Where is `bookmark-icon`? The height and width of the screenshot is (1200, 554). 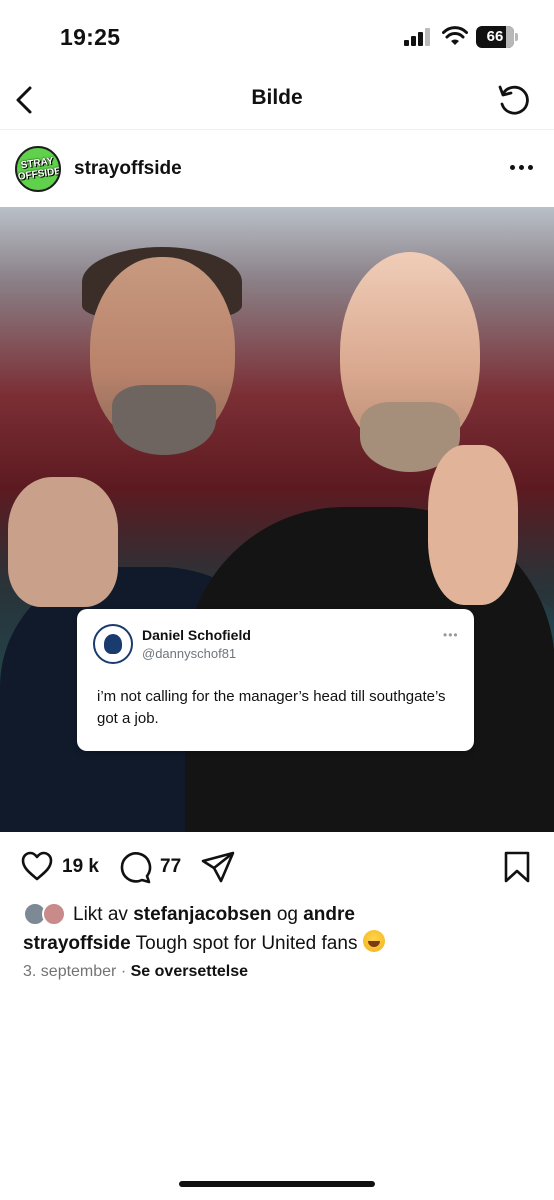
bookmark-icon is located at coordinates (517, 867).